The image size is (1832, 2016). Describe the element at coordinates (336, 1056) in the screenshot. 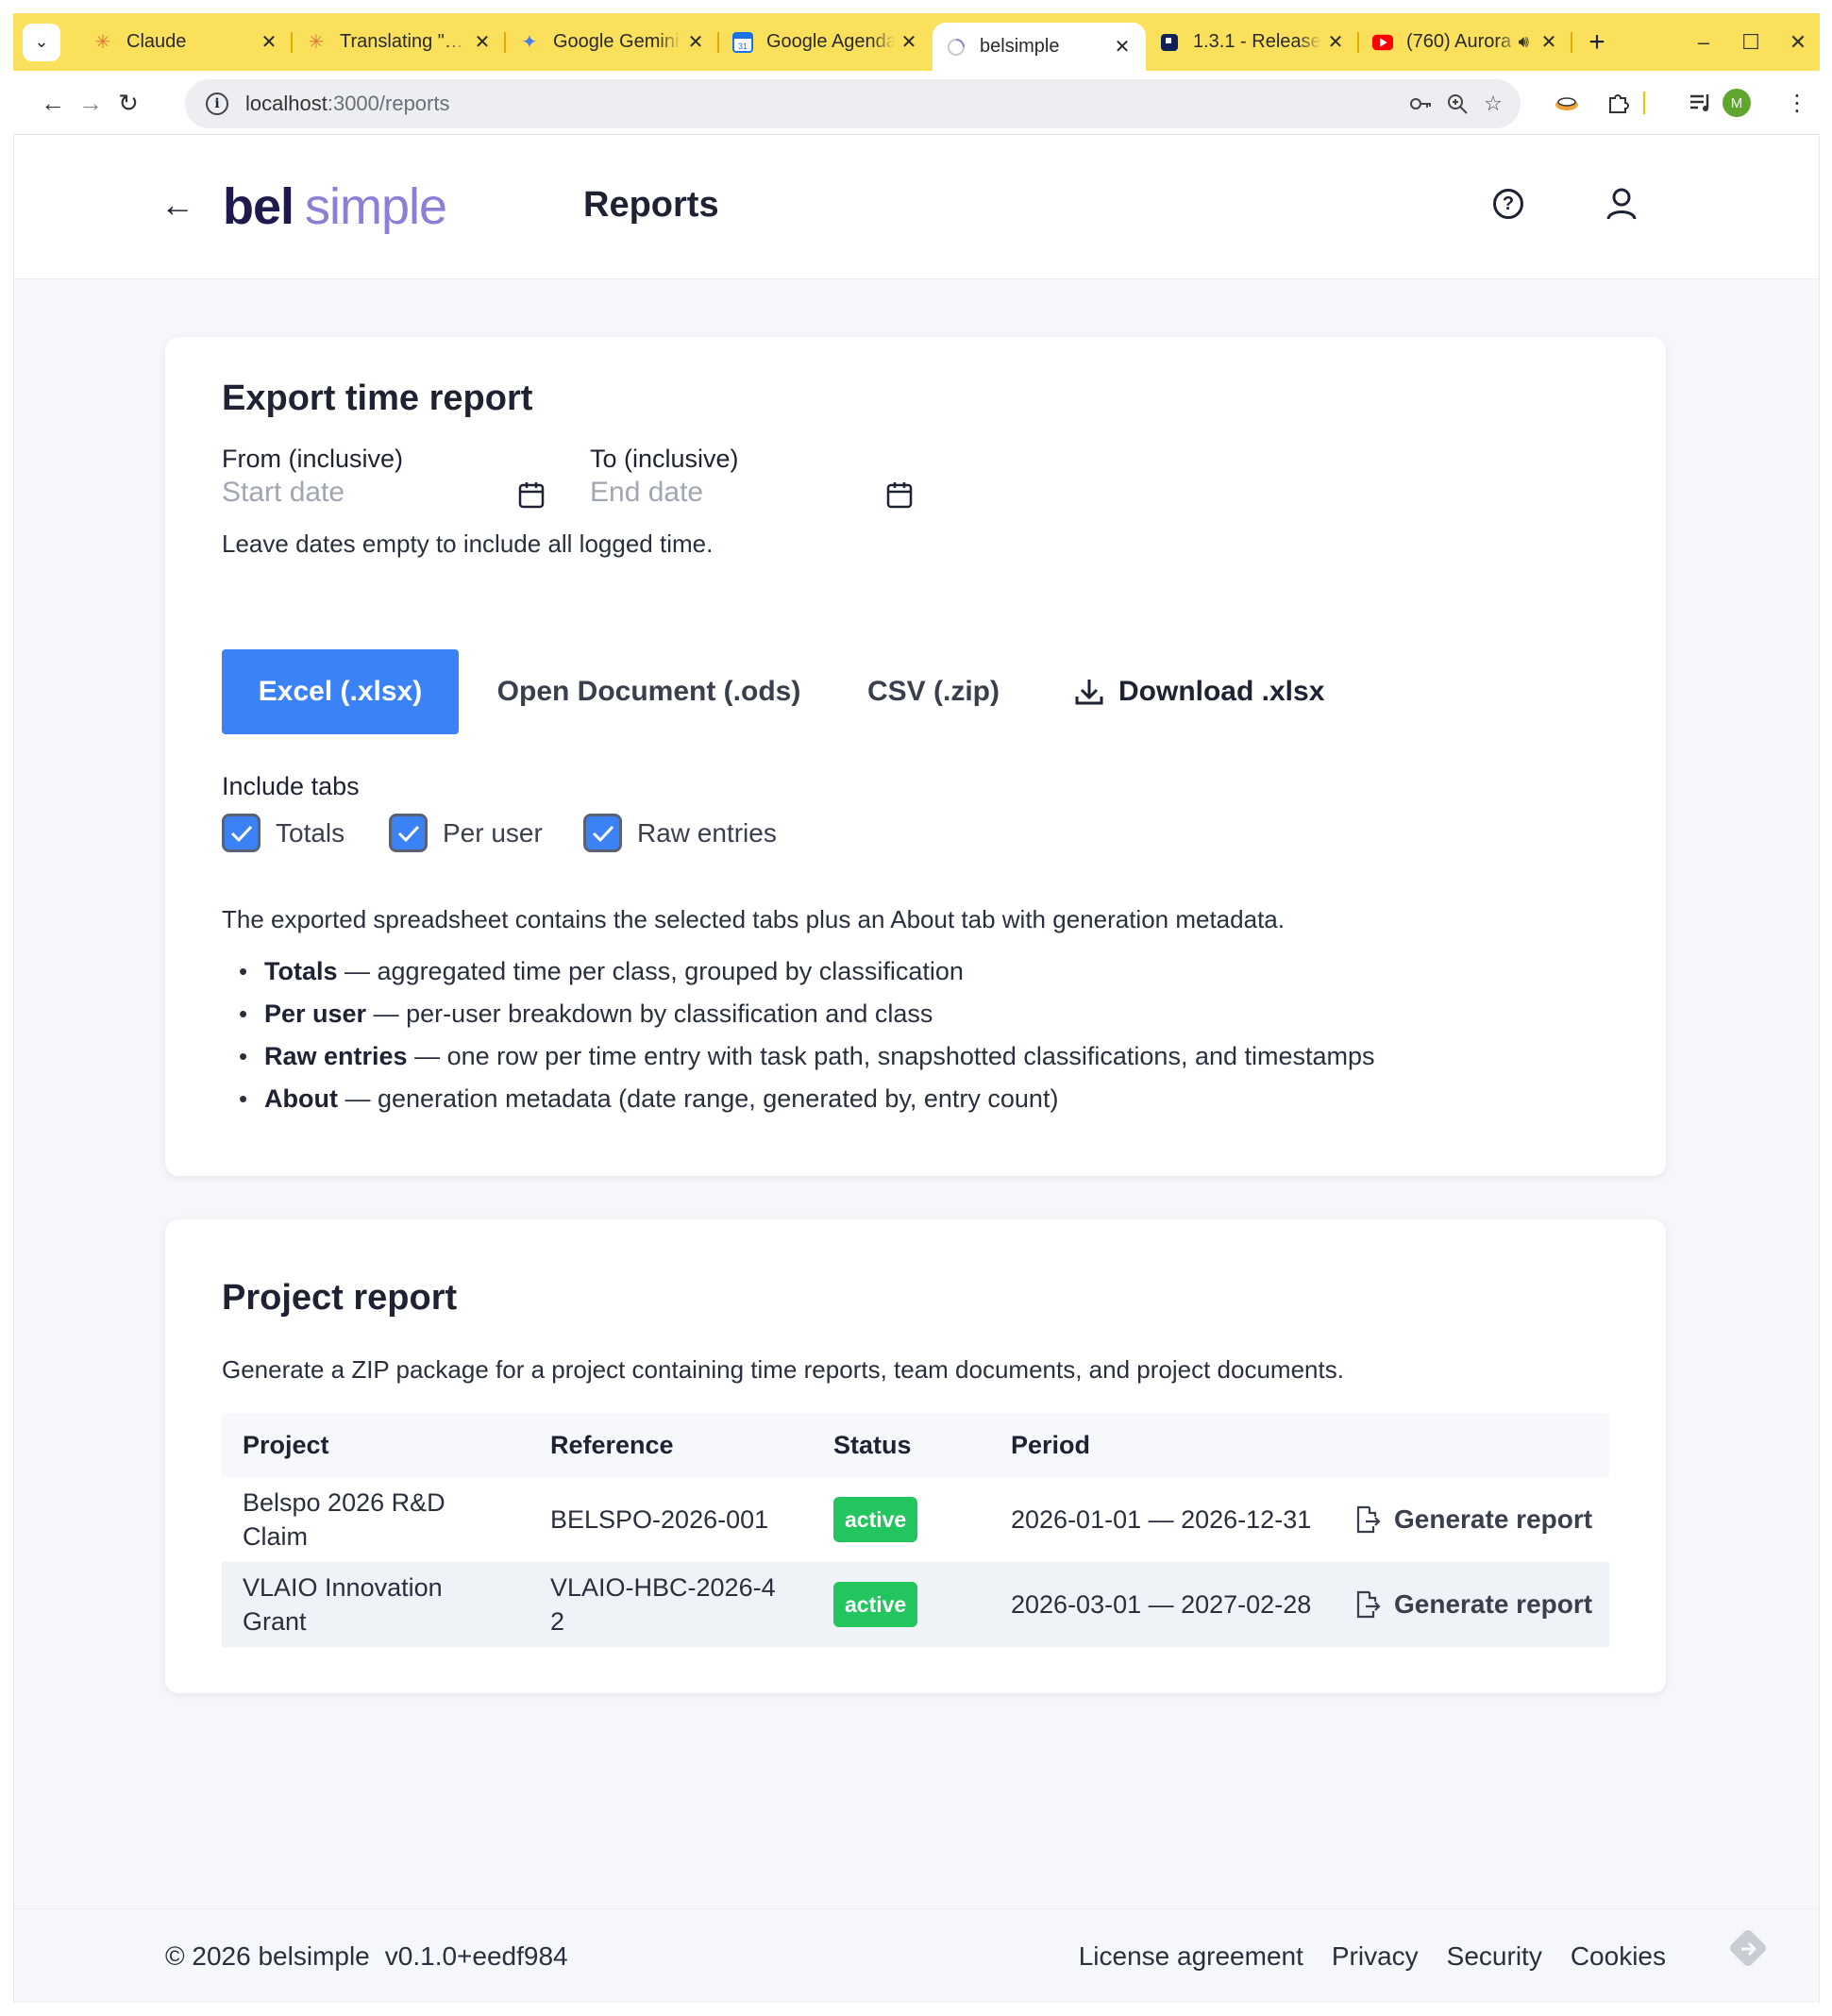

I see `bullet-term: Raw entries` at that location.